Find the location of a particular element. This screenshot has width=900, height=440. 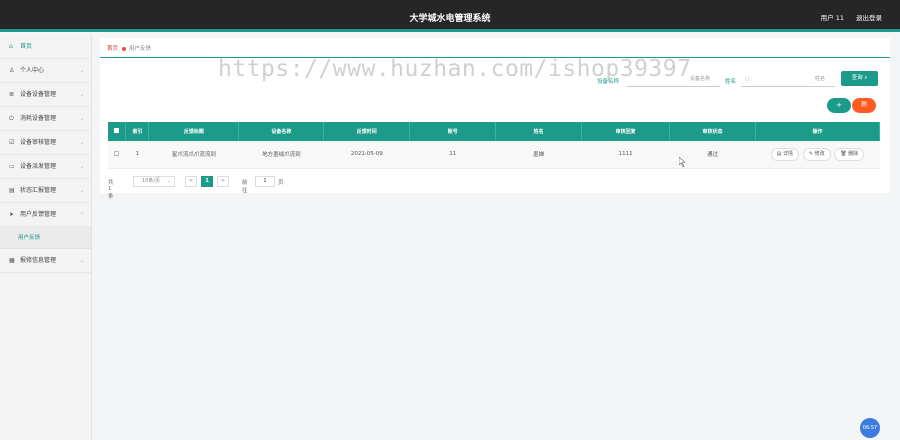

sidebar-item-label: 用户反馈管理 is located at coordinates (38, 214).